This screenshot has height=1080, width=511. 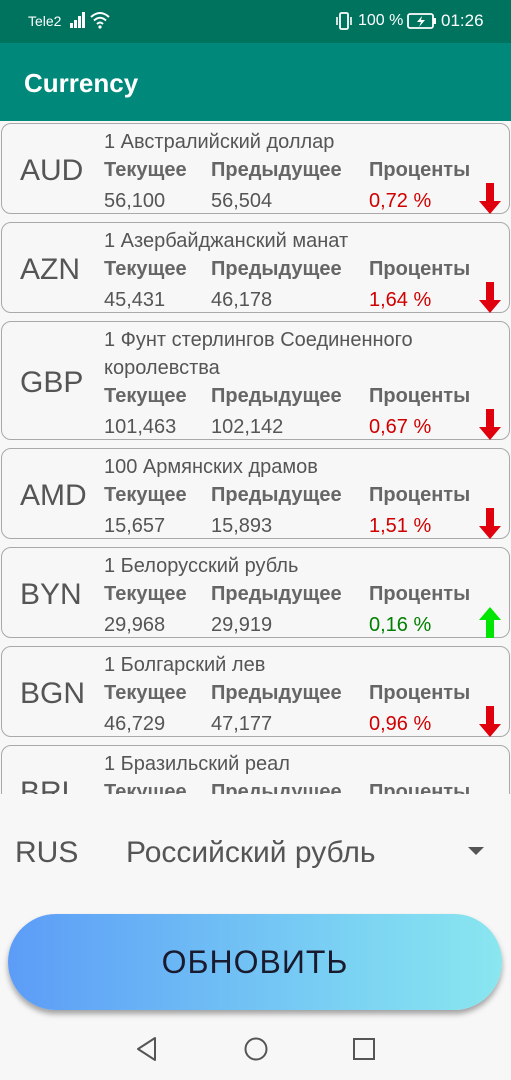 What do you see at coordinates (135, 526) in the screenshot?
I see `current-value: 15,657` at bounding box center [135, 526].